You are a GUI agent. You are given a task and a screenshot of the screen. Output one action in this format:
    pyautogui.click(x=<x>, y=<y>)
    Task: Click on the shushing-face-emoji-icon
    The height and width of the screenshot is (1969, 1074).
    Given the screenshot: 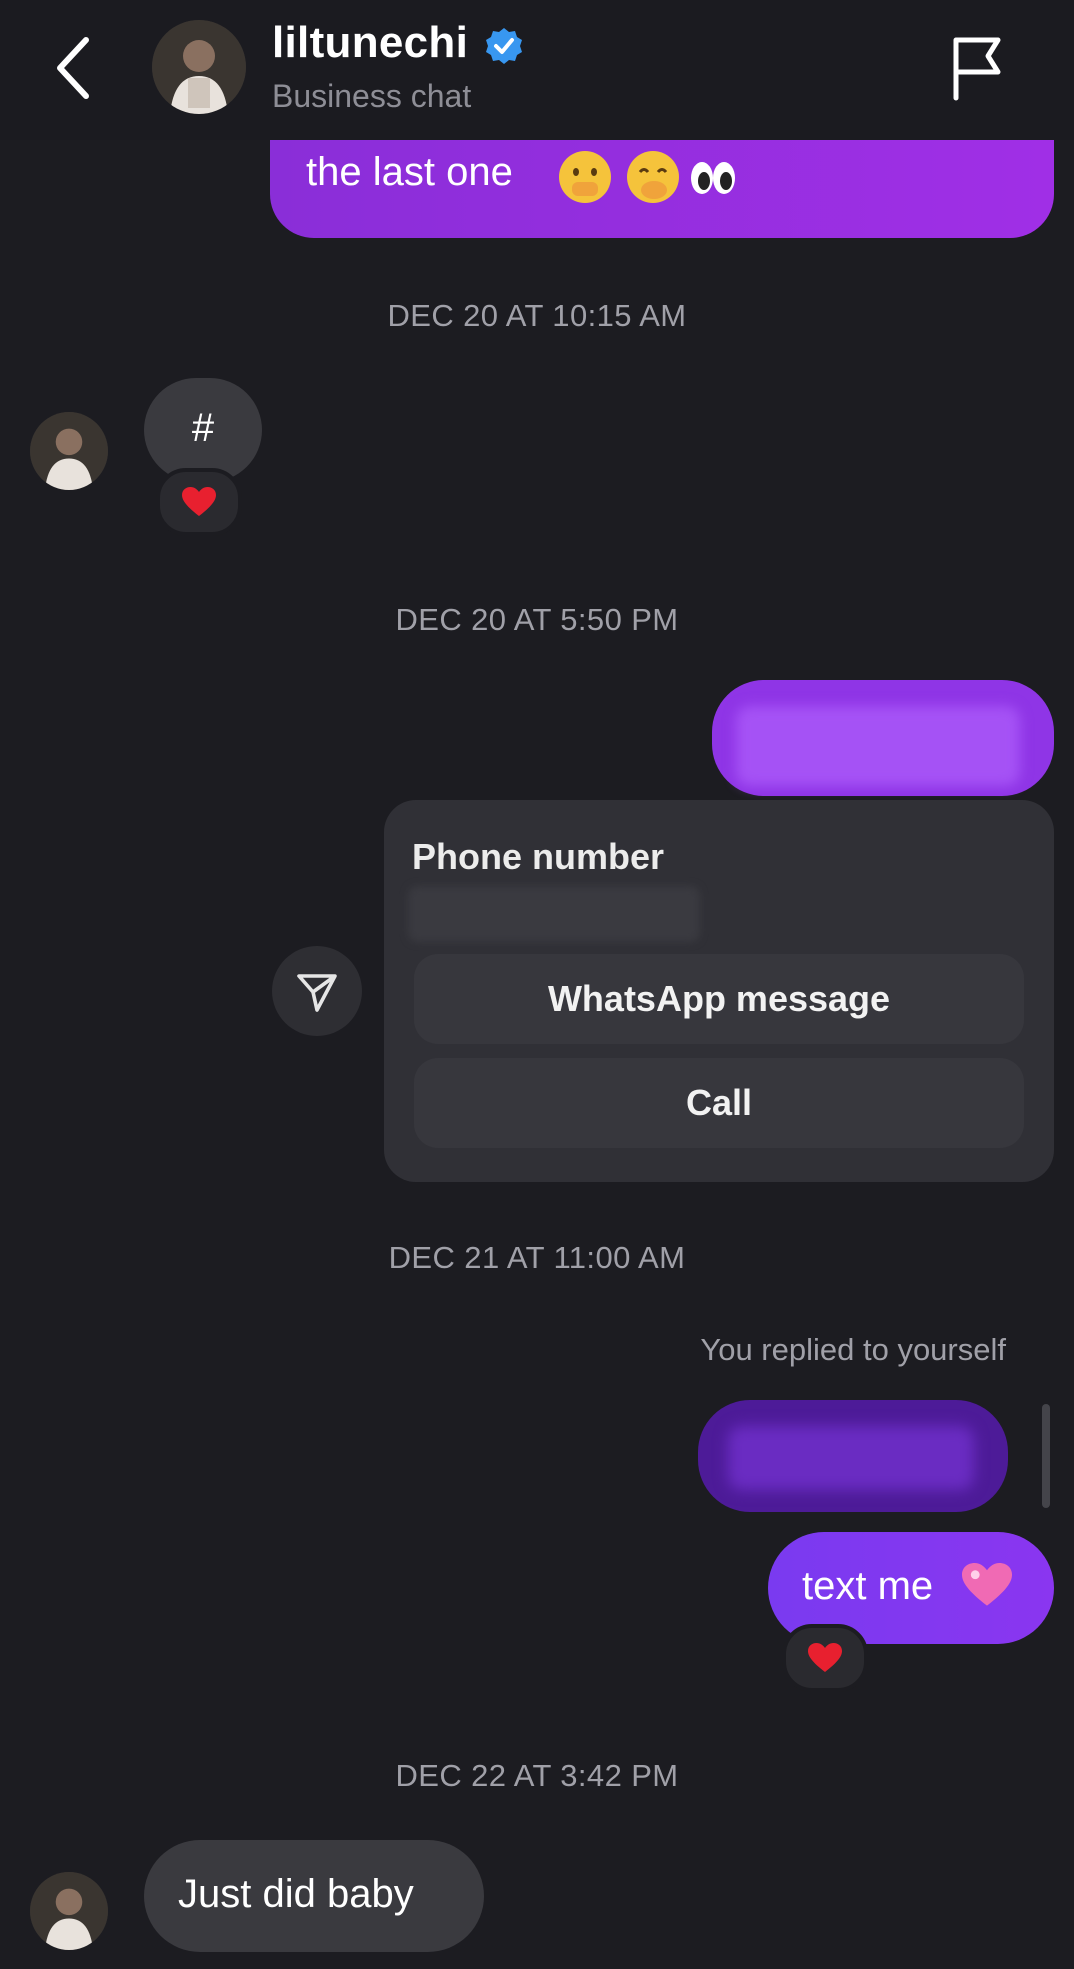 What is the action you would take?
    pyautogui.click(x=585, y=177)
    